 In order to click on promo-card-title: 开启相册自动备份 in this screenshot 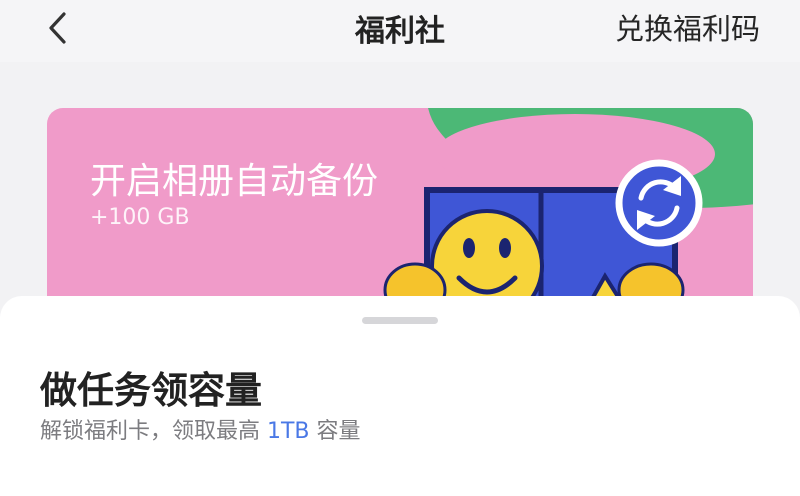, I will do `click(234, 181)`.